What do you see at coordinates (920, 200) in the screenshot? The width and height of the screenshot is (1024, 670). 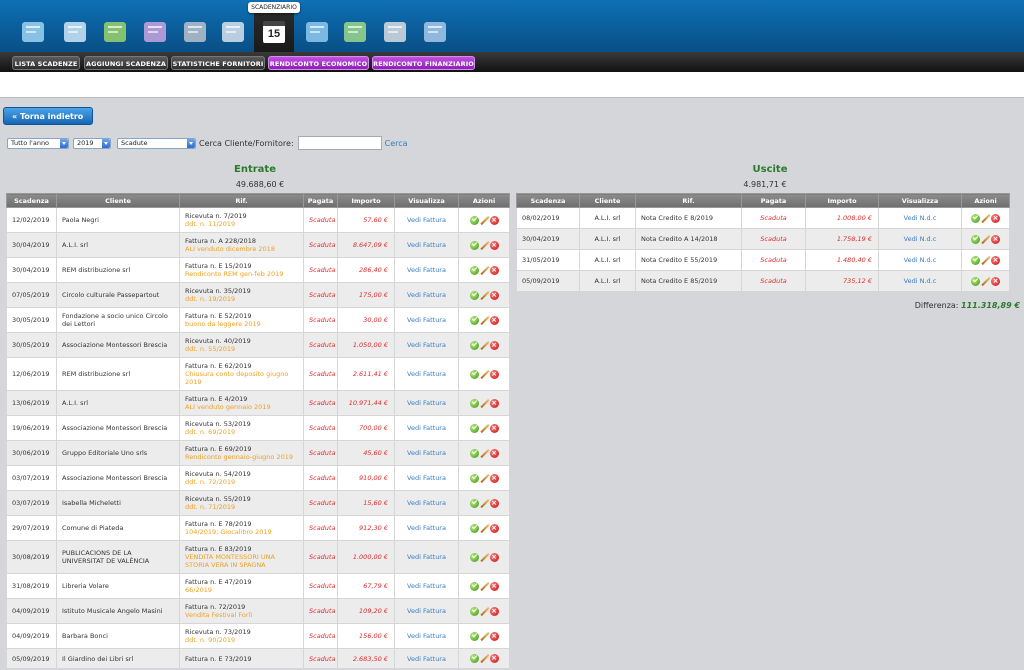 I see `col-visualizza: Visualizza` at bounding box center [920, 200].